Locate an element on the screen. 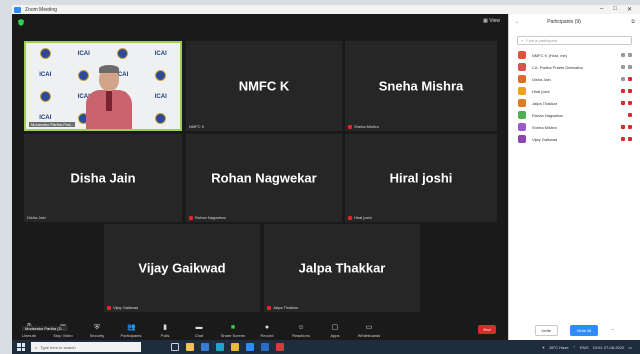  panel-header: ⌄ Participants (9) ⧉ is located at coordinates (574, 22).